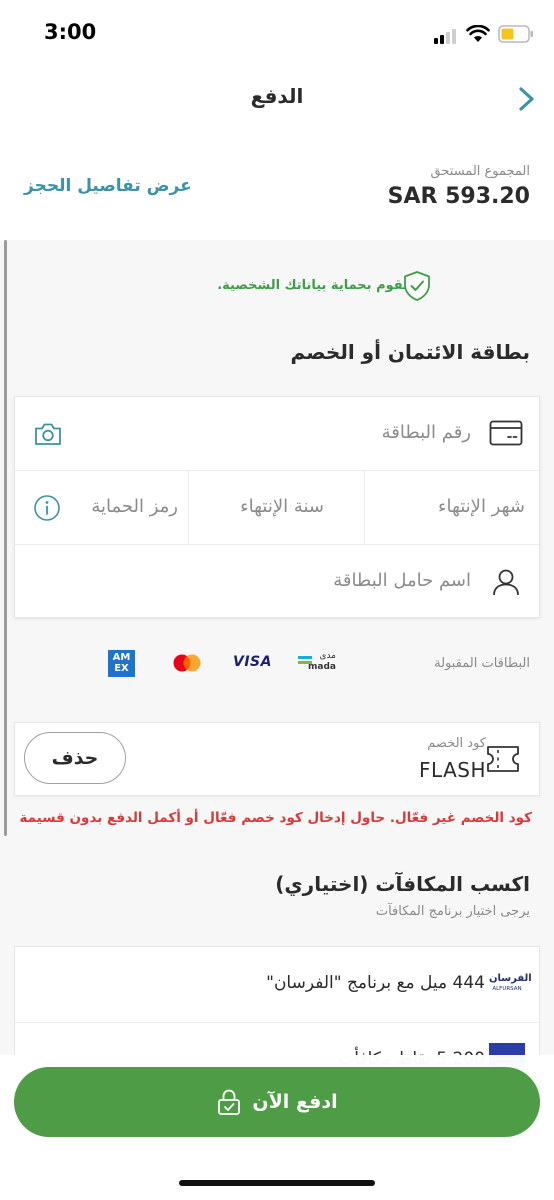  Describe the element at coordinates (121, 657) in the screenshot. I see `amex-logo-line1: AM` at that location.